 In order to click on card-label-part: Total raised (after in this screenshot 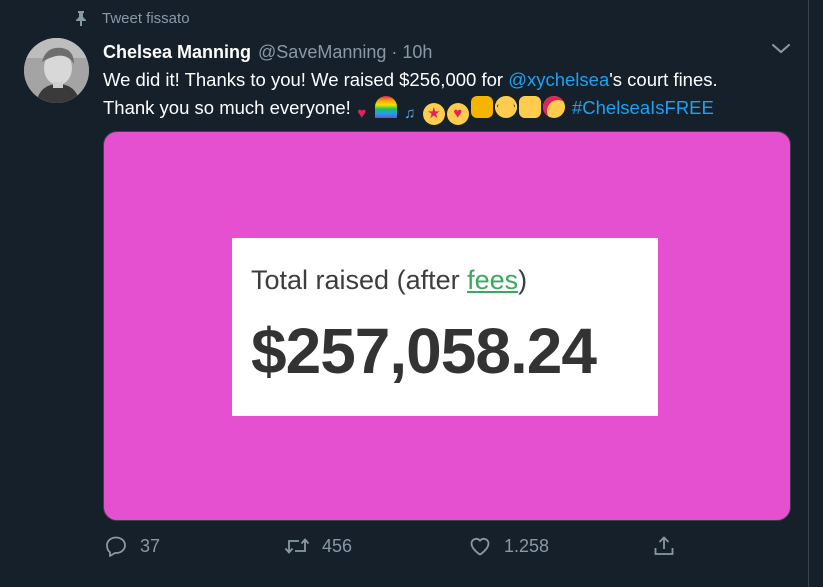, I will do `click(359, 280)`.